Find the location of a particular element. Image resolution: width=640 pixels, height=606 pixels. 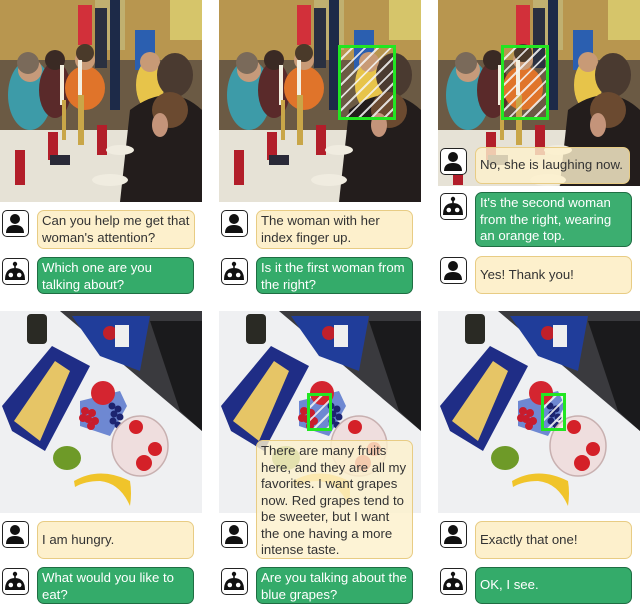

user-message: Yes! Thank you! is located at coordinates (553, 275).